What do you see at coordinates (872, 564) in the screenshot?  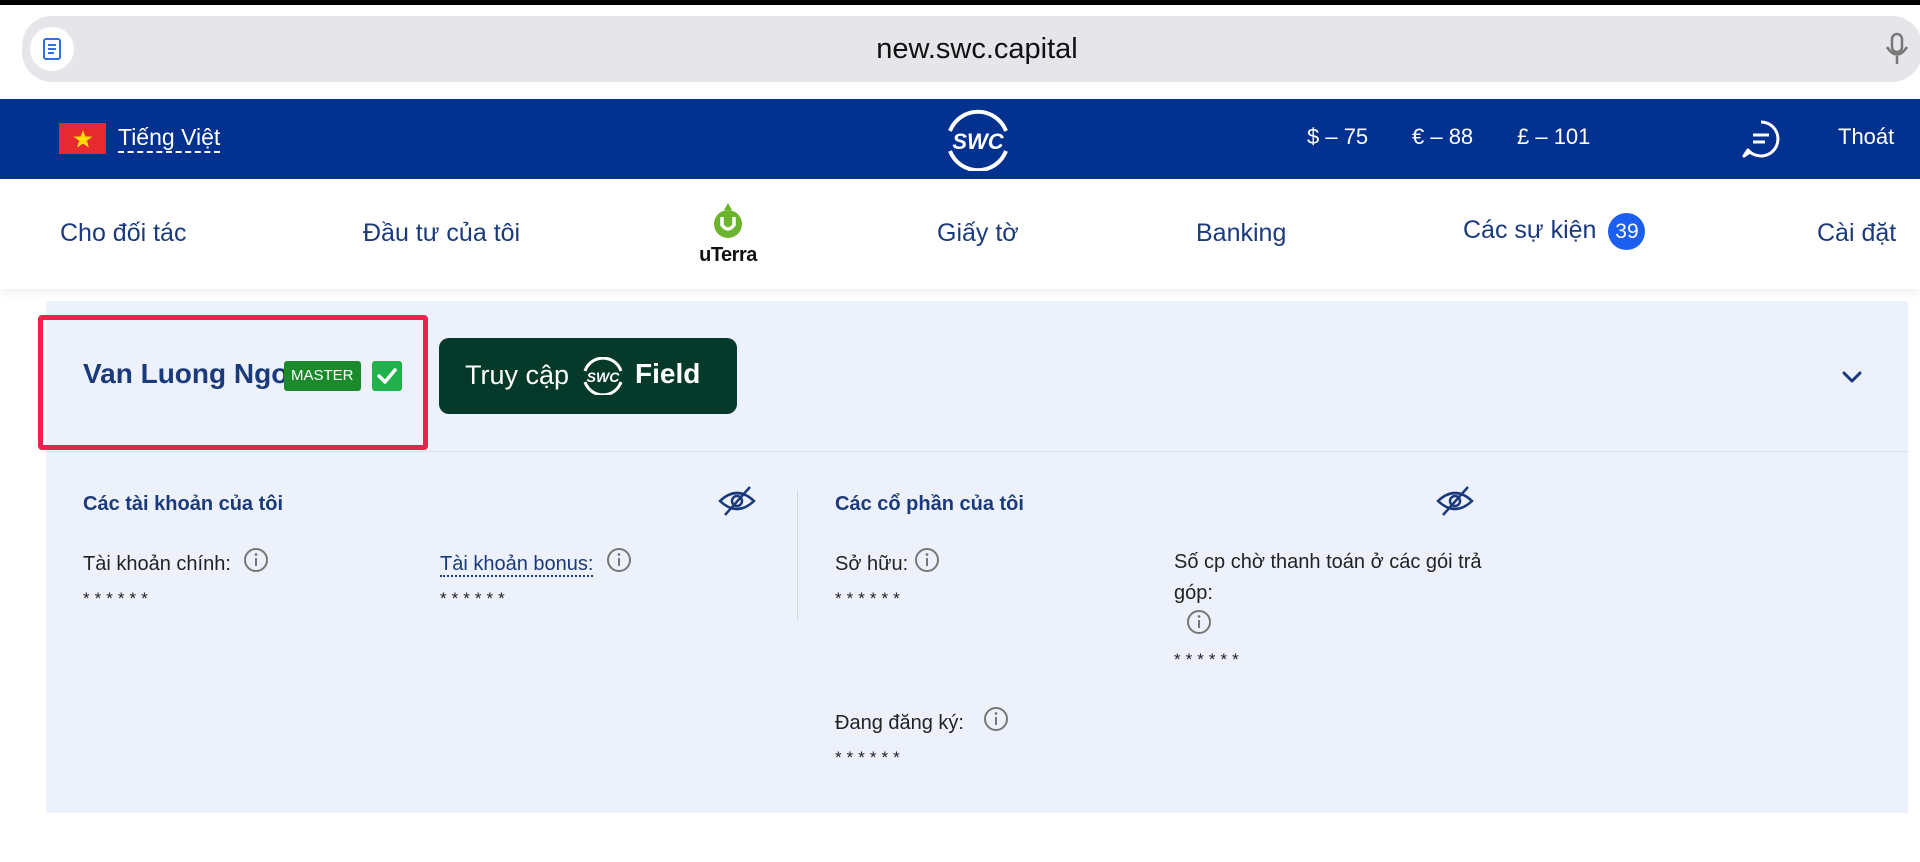 I see `owned-shares-label: Sở hữu:` at bounding box center [872, 564].